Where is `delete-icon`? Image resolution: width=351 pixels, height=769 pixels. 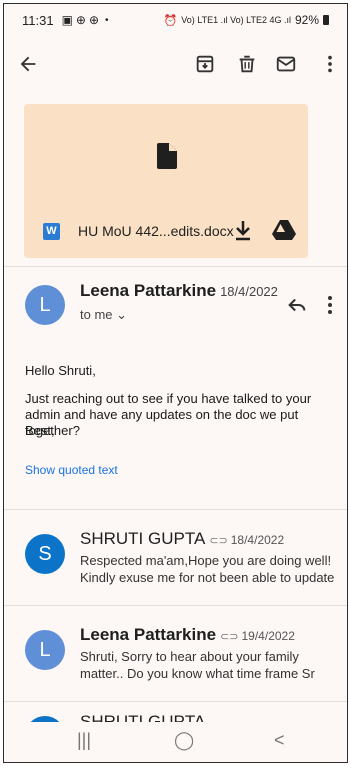
delete-icon is located at coordinates (247, 64).